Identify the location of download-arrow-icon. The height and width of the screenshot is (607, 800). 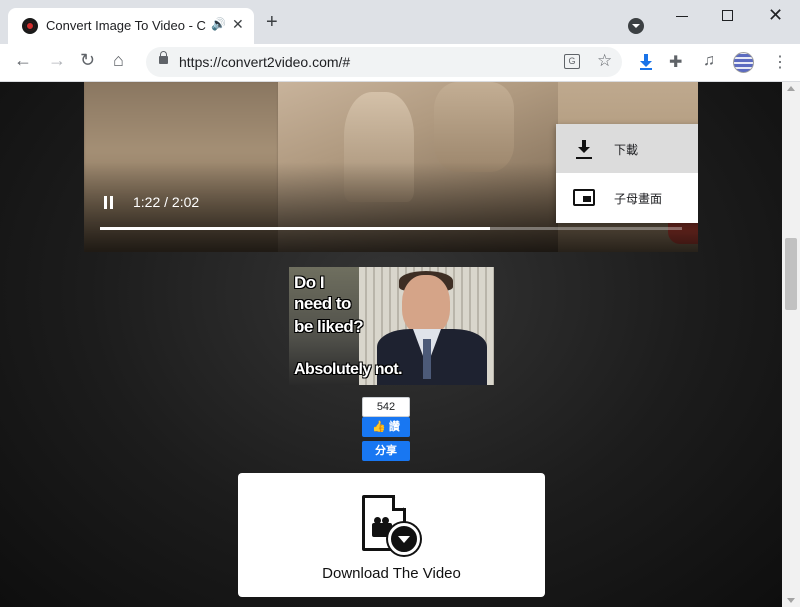
(404, 539).